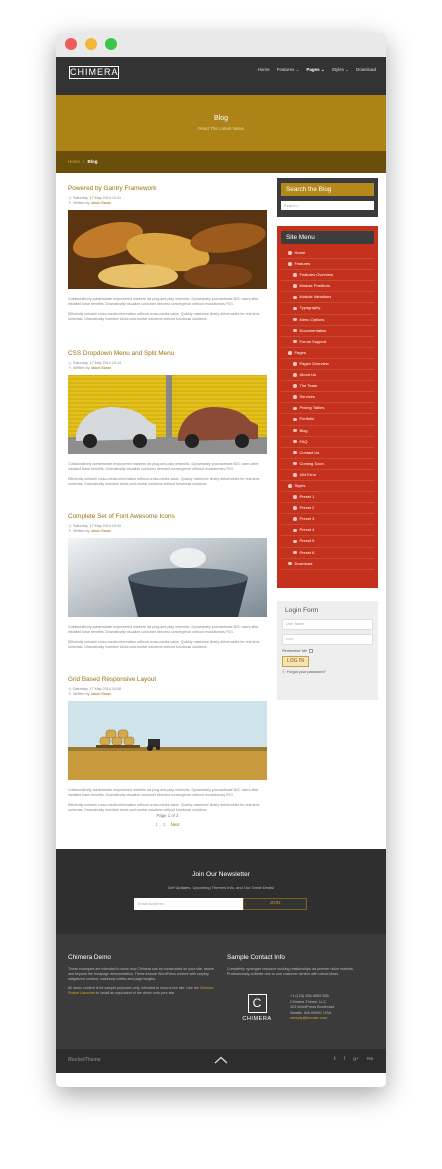 This screenshot has height=1169, width=442. Describe the element at coordinates (307, 541) in the screenshot. I see `site-menu-item-label: Preset 5` at that location.